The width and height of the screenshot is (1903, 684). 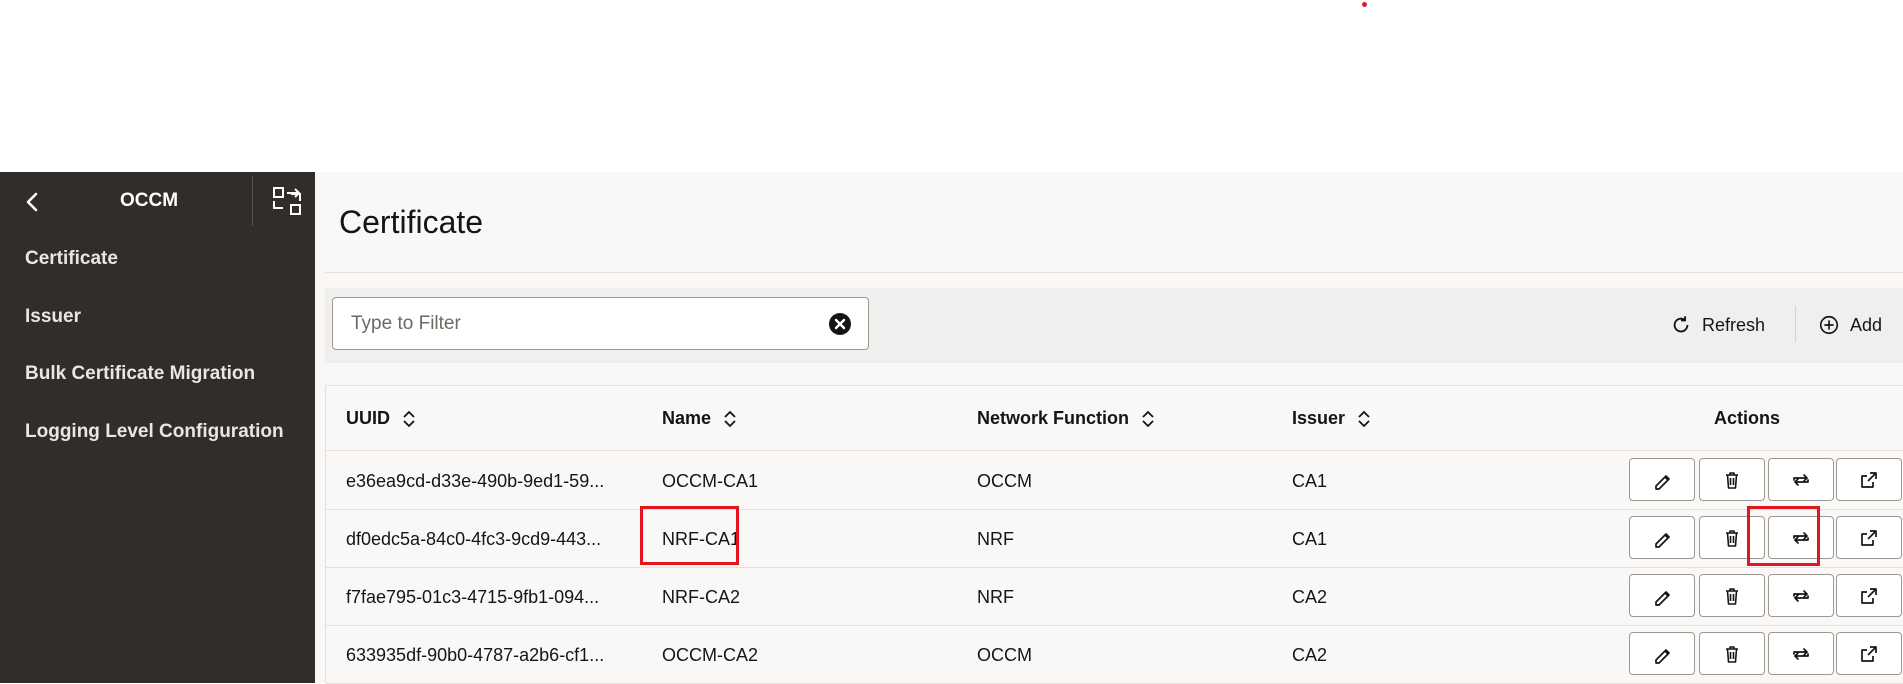 I want to click on column-header-network-function: Network Function, so click(x=1066, y=418).